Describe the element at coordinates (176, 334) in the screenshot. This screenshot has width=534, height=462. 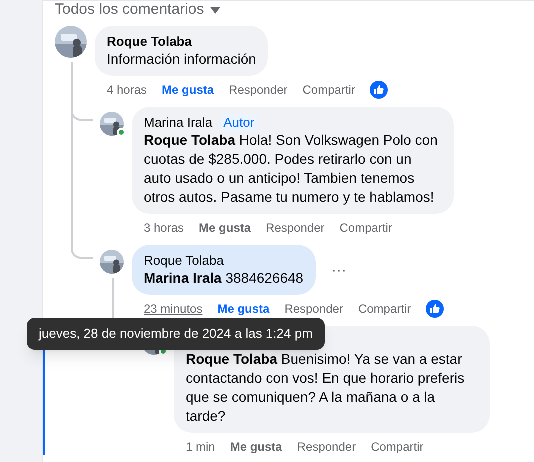
I see `tooltip: jueves, 28 de noviembre de 2024 a las 1:24 pm` at that location.